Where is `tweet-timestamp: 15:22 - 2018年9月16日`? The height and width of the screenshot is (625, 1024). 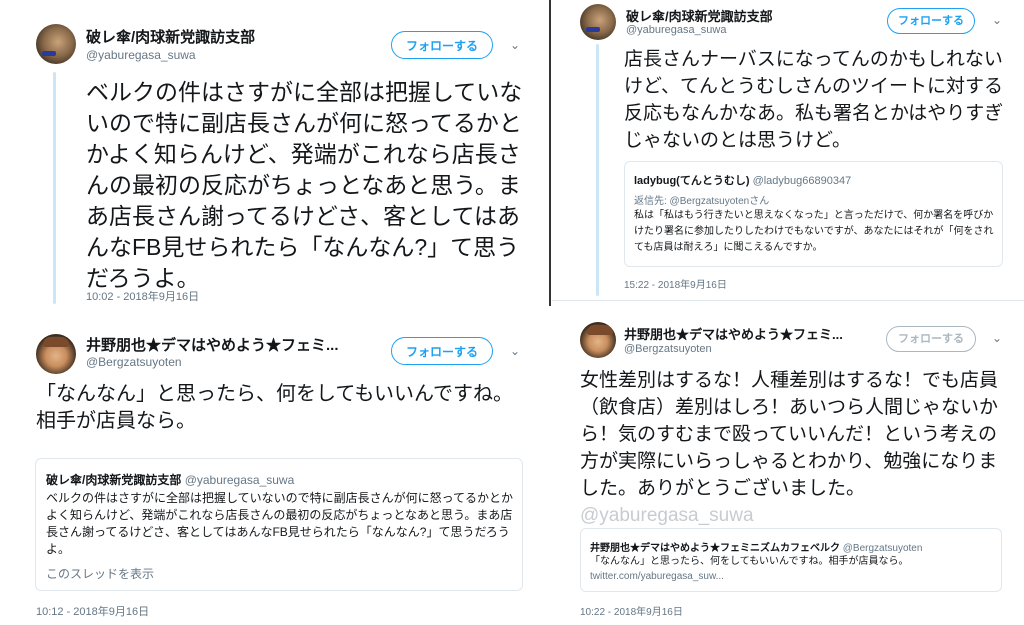 tweet-timestamp: 15:22 - 2018年9月16日 is located at coordinates (675, 283).